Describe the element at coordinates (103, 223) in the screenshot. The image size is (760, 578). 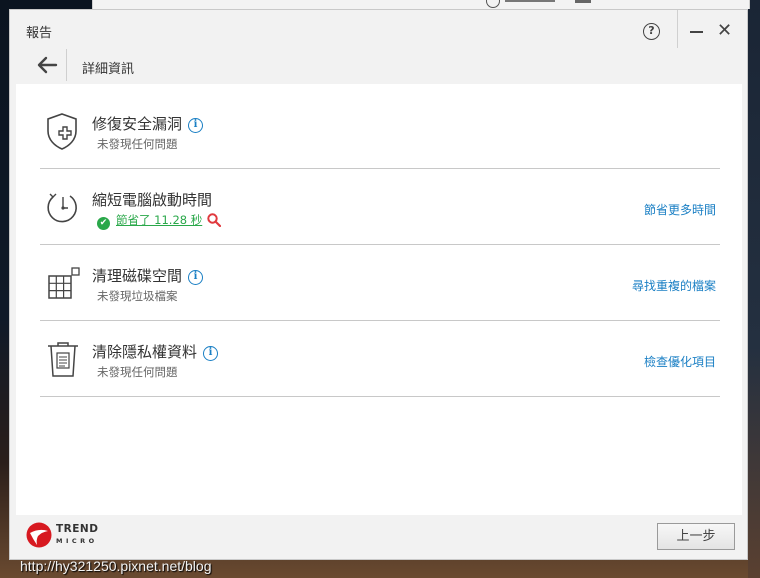
I see `check-icon: ✔` at that location.